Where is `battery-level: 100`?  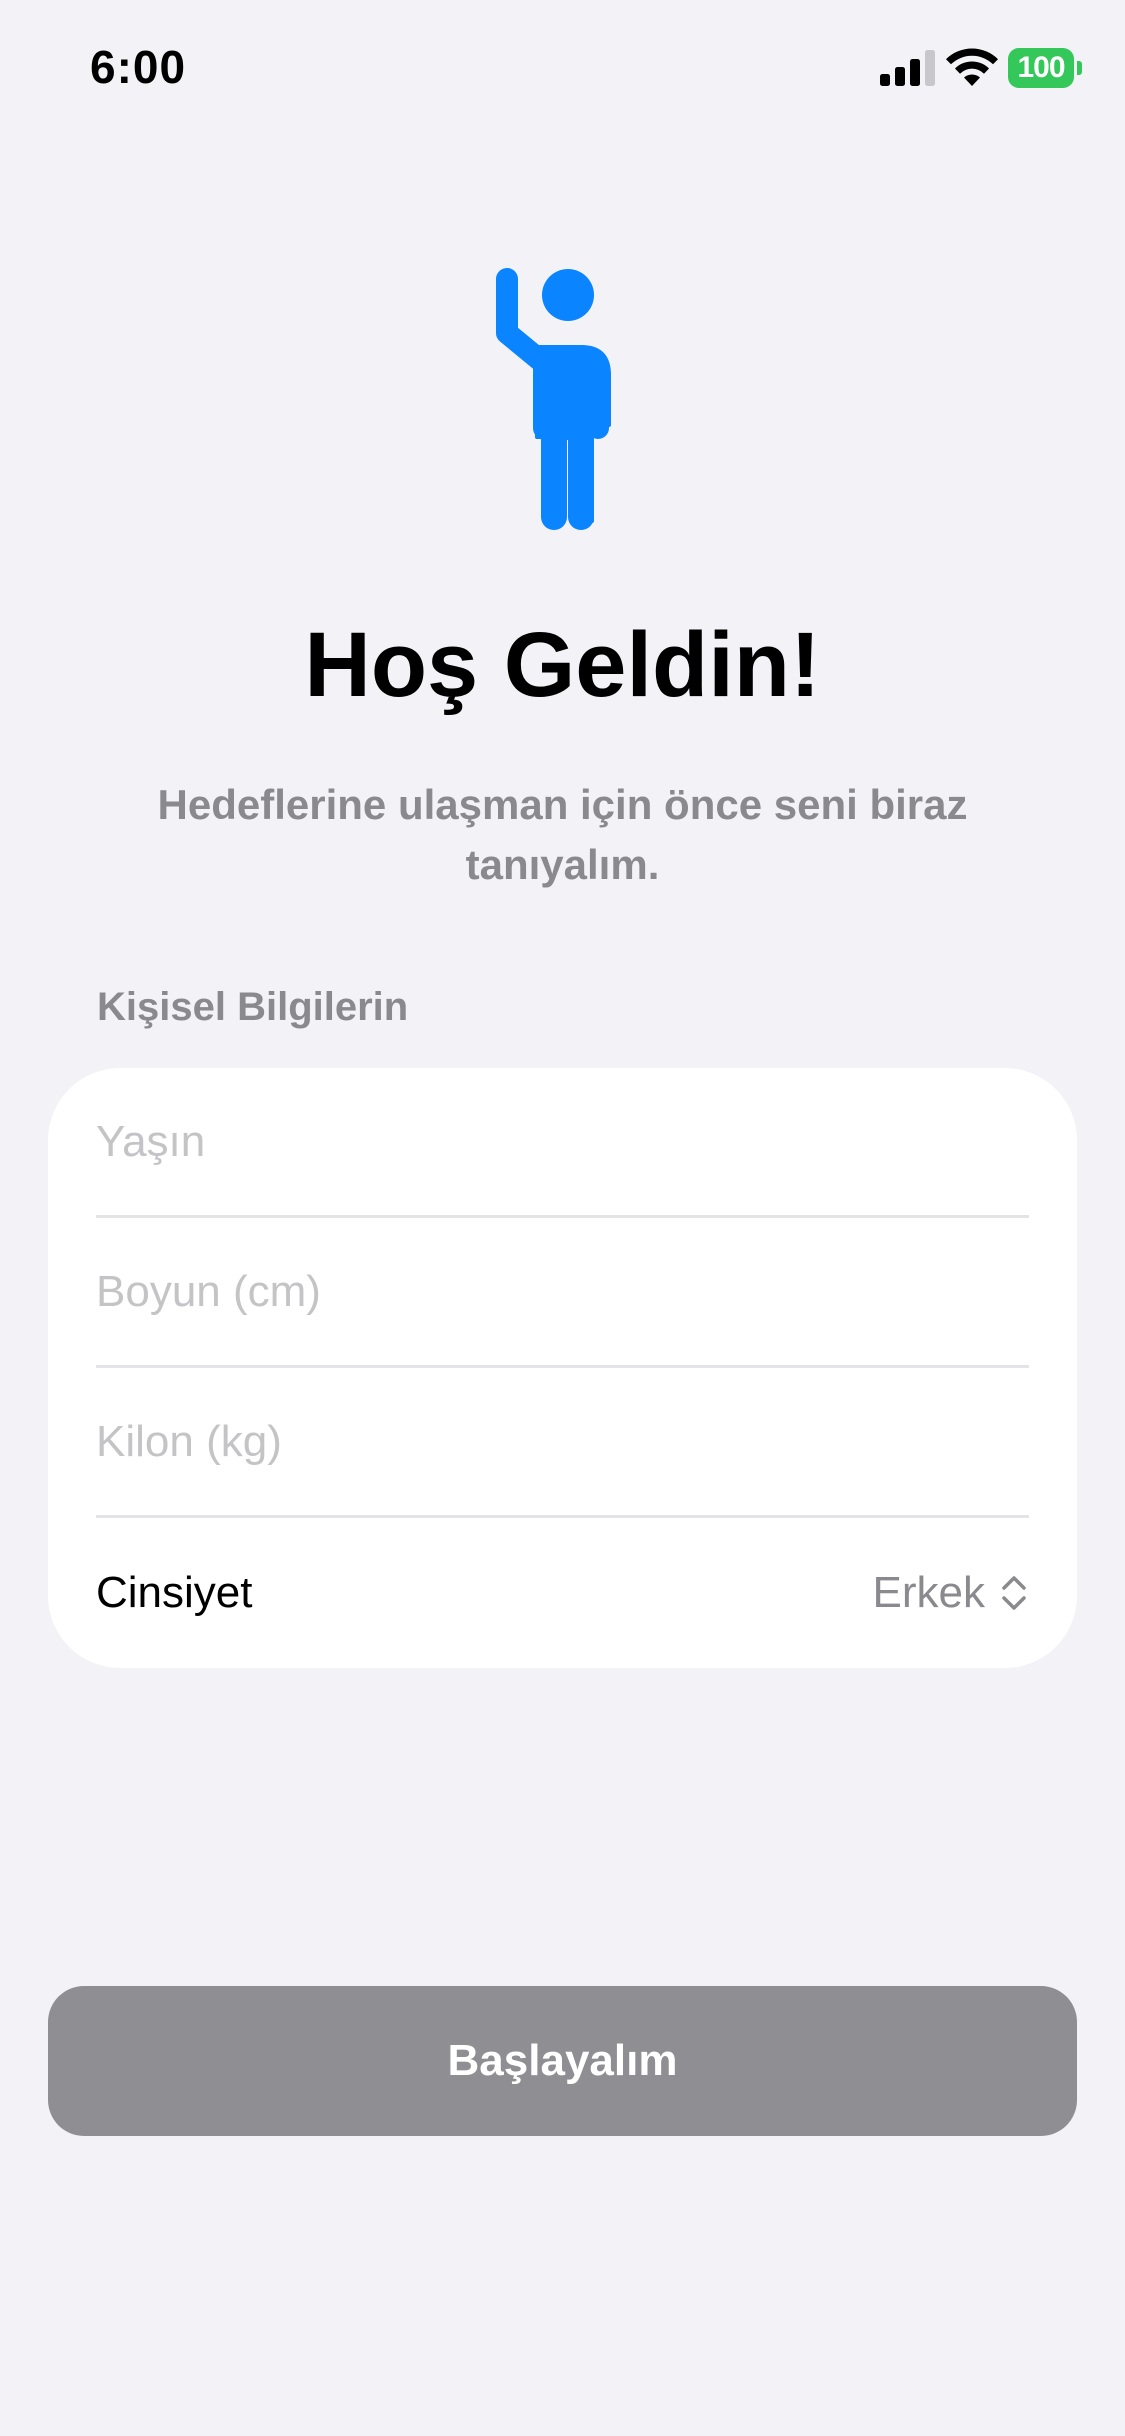 battery-level: 100 is located at coordinates (1041, 68).